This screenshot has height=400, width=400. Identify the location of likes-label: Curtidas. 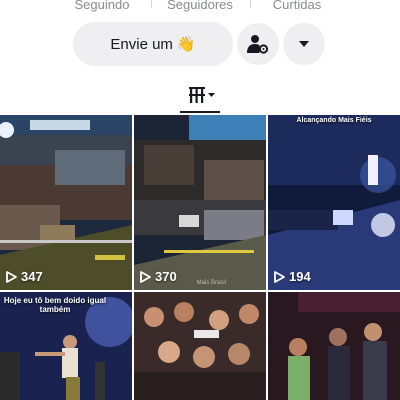
(297, 6).